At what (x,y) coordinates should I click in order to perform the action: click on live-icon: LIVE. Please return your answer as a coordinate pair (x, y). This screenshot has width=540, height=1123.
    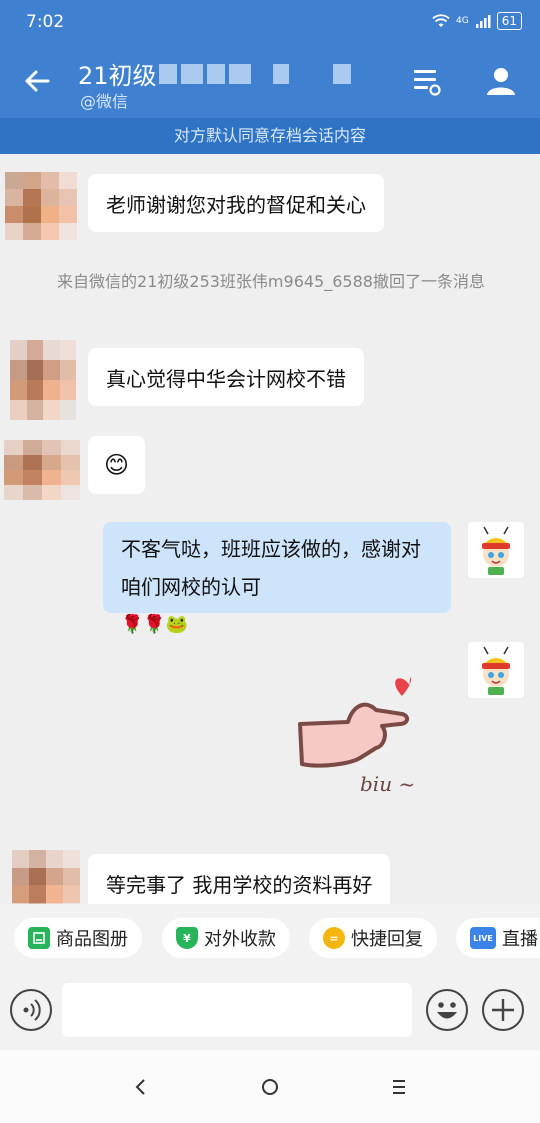
    Looking at the image, I should click on (483, 938).